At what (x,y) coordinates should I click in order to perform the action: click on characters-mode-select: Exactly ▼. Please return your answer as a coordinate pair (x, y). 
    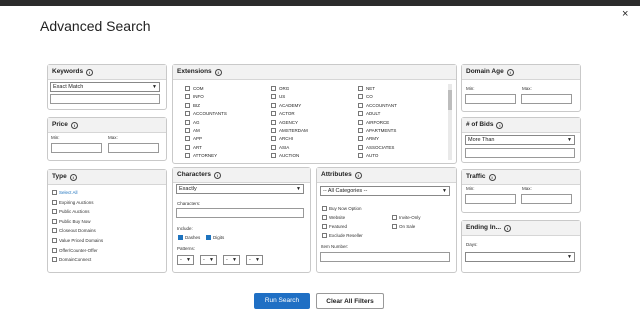
    Looking at the image, I should click on (240, 189).